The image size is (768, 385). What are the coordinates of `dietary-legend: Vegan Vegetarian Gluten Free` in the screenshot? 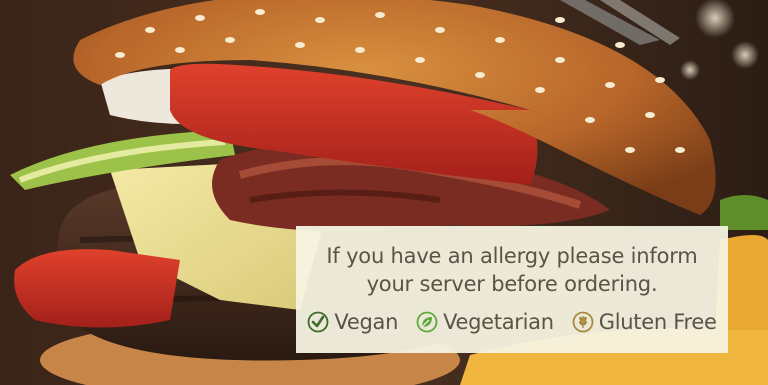 It's located at (512, 322).